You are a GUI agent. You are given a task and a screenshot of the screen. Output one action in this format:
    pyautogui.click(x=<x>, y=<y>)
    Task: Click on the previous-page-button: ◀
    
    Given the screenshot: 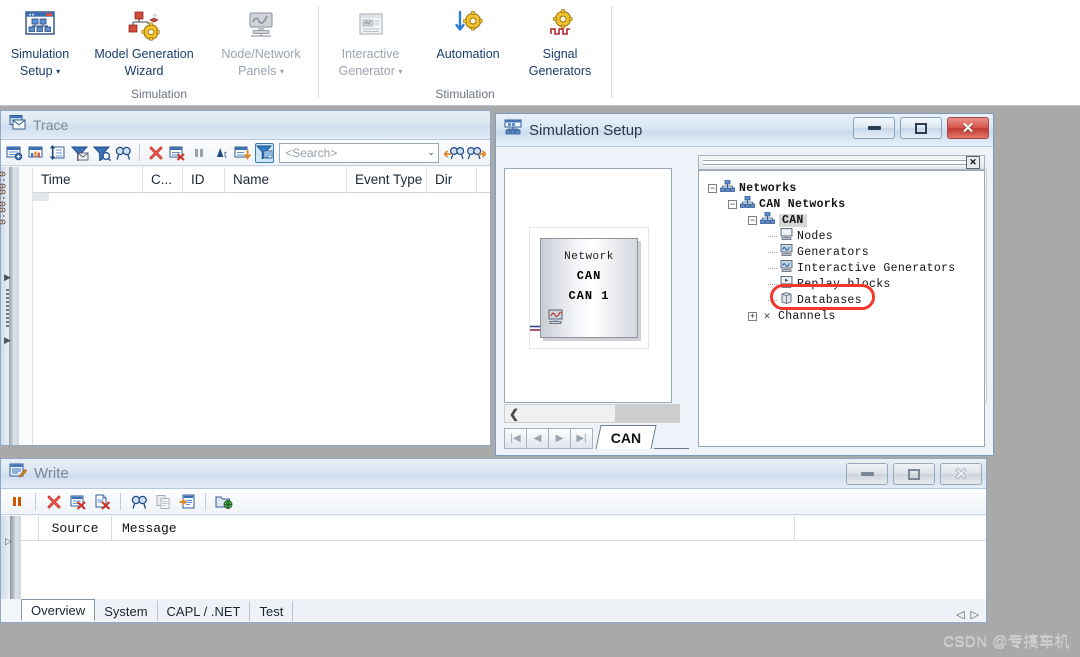 What is the action you would take?
    pyautogui.click(x=537, y=438)
    